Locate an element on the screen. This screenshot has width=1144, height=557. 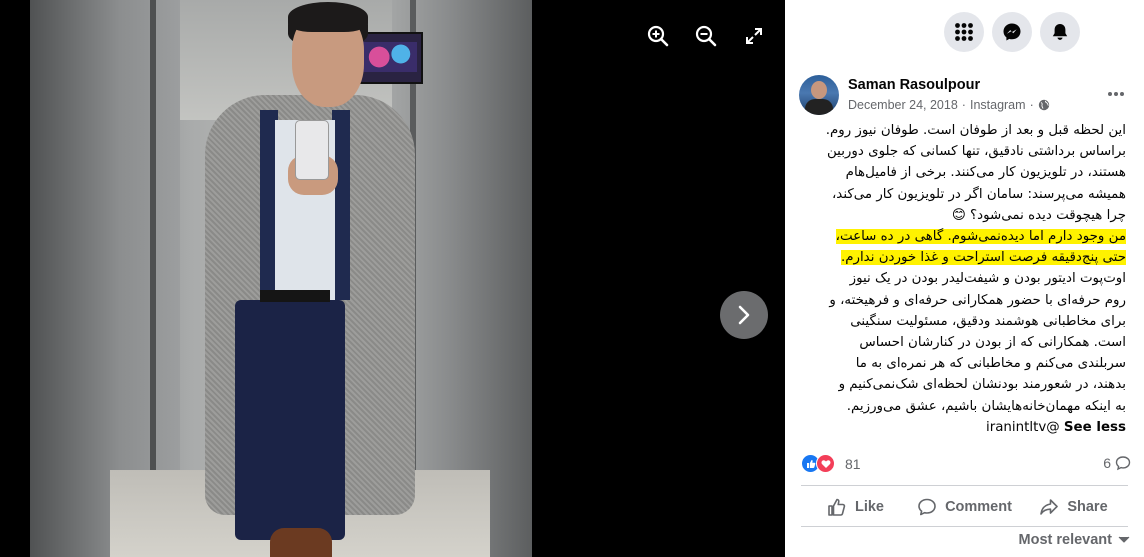
chevron-right-icon is located at coordinates (744, 315).